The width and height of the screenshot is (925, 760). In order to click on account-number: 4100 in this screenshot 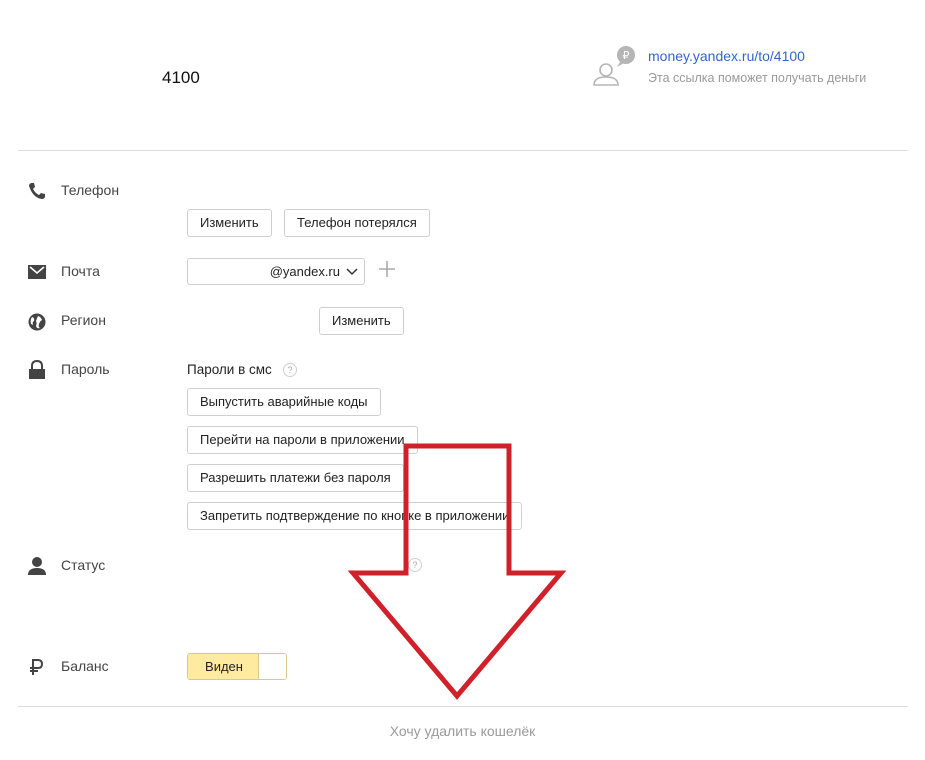, I will do `click(181, 77)`.